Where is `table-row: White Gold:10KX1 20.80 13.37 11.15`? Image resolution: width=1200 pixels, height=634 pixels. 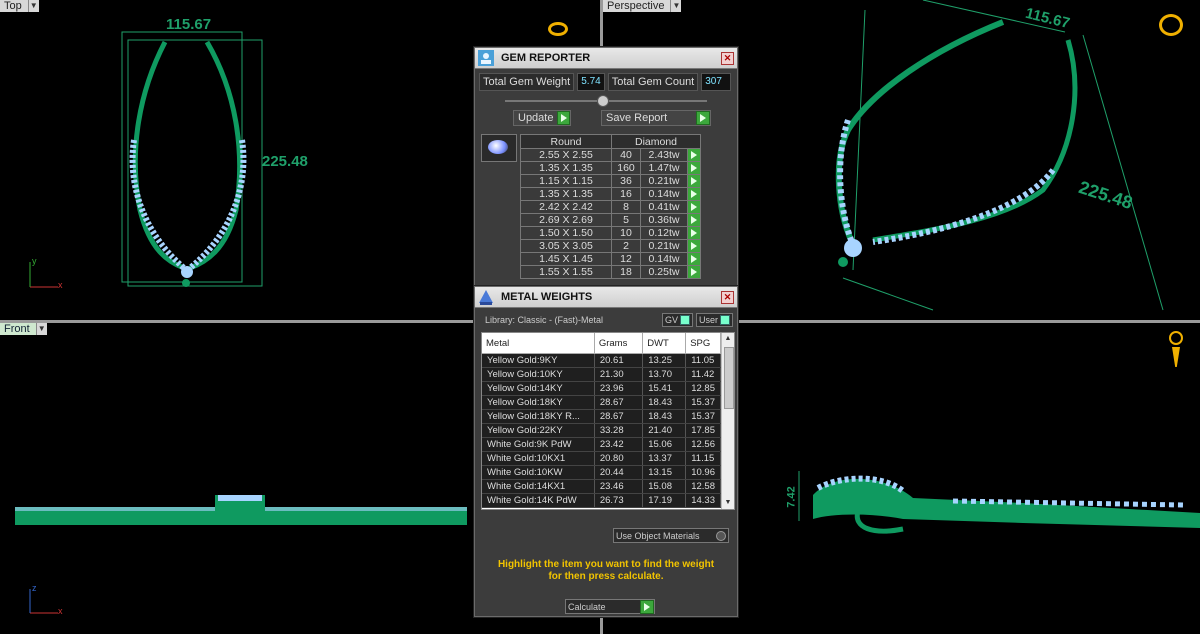 table-row: White Gold:10KX1 20.80 13.37 11.15 is located at coordinates (601, 458).